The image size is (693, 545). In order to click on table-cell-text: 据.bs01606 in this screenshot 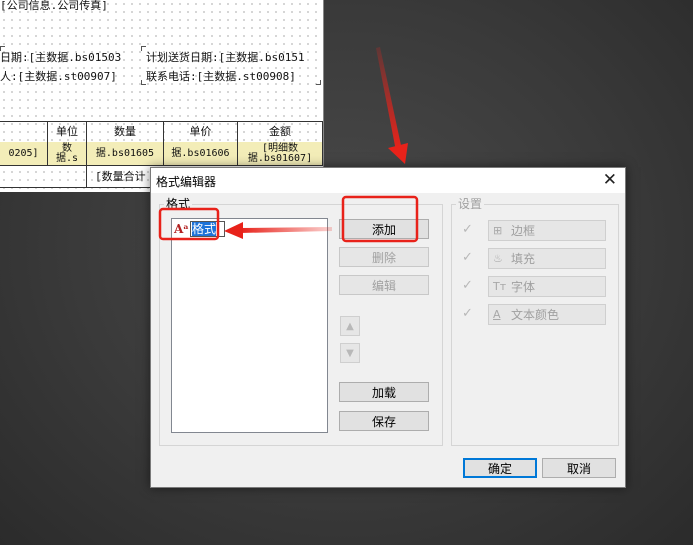, I will do `click(200, 153)`.